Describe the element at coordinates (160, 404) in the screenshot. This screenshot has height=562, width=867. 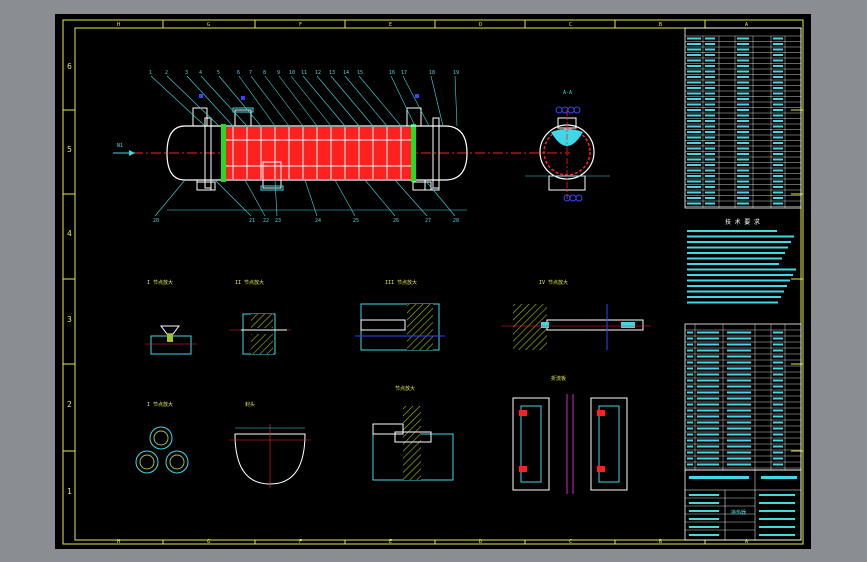
I see `detail-title: I 节点放大` at that location.